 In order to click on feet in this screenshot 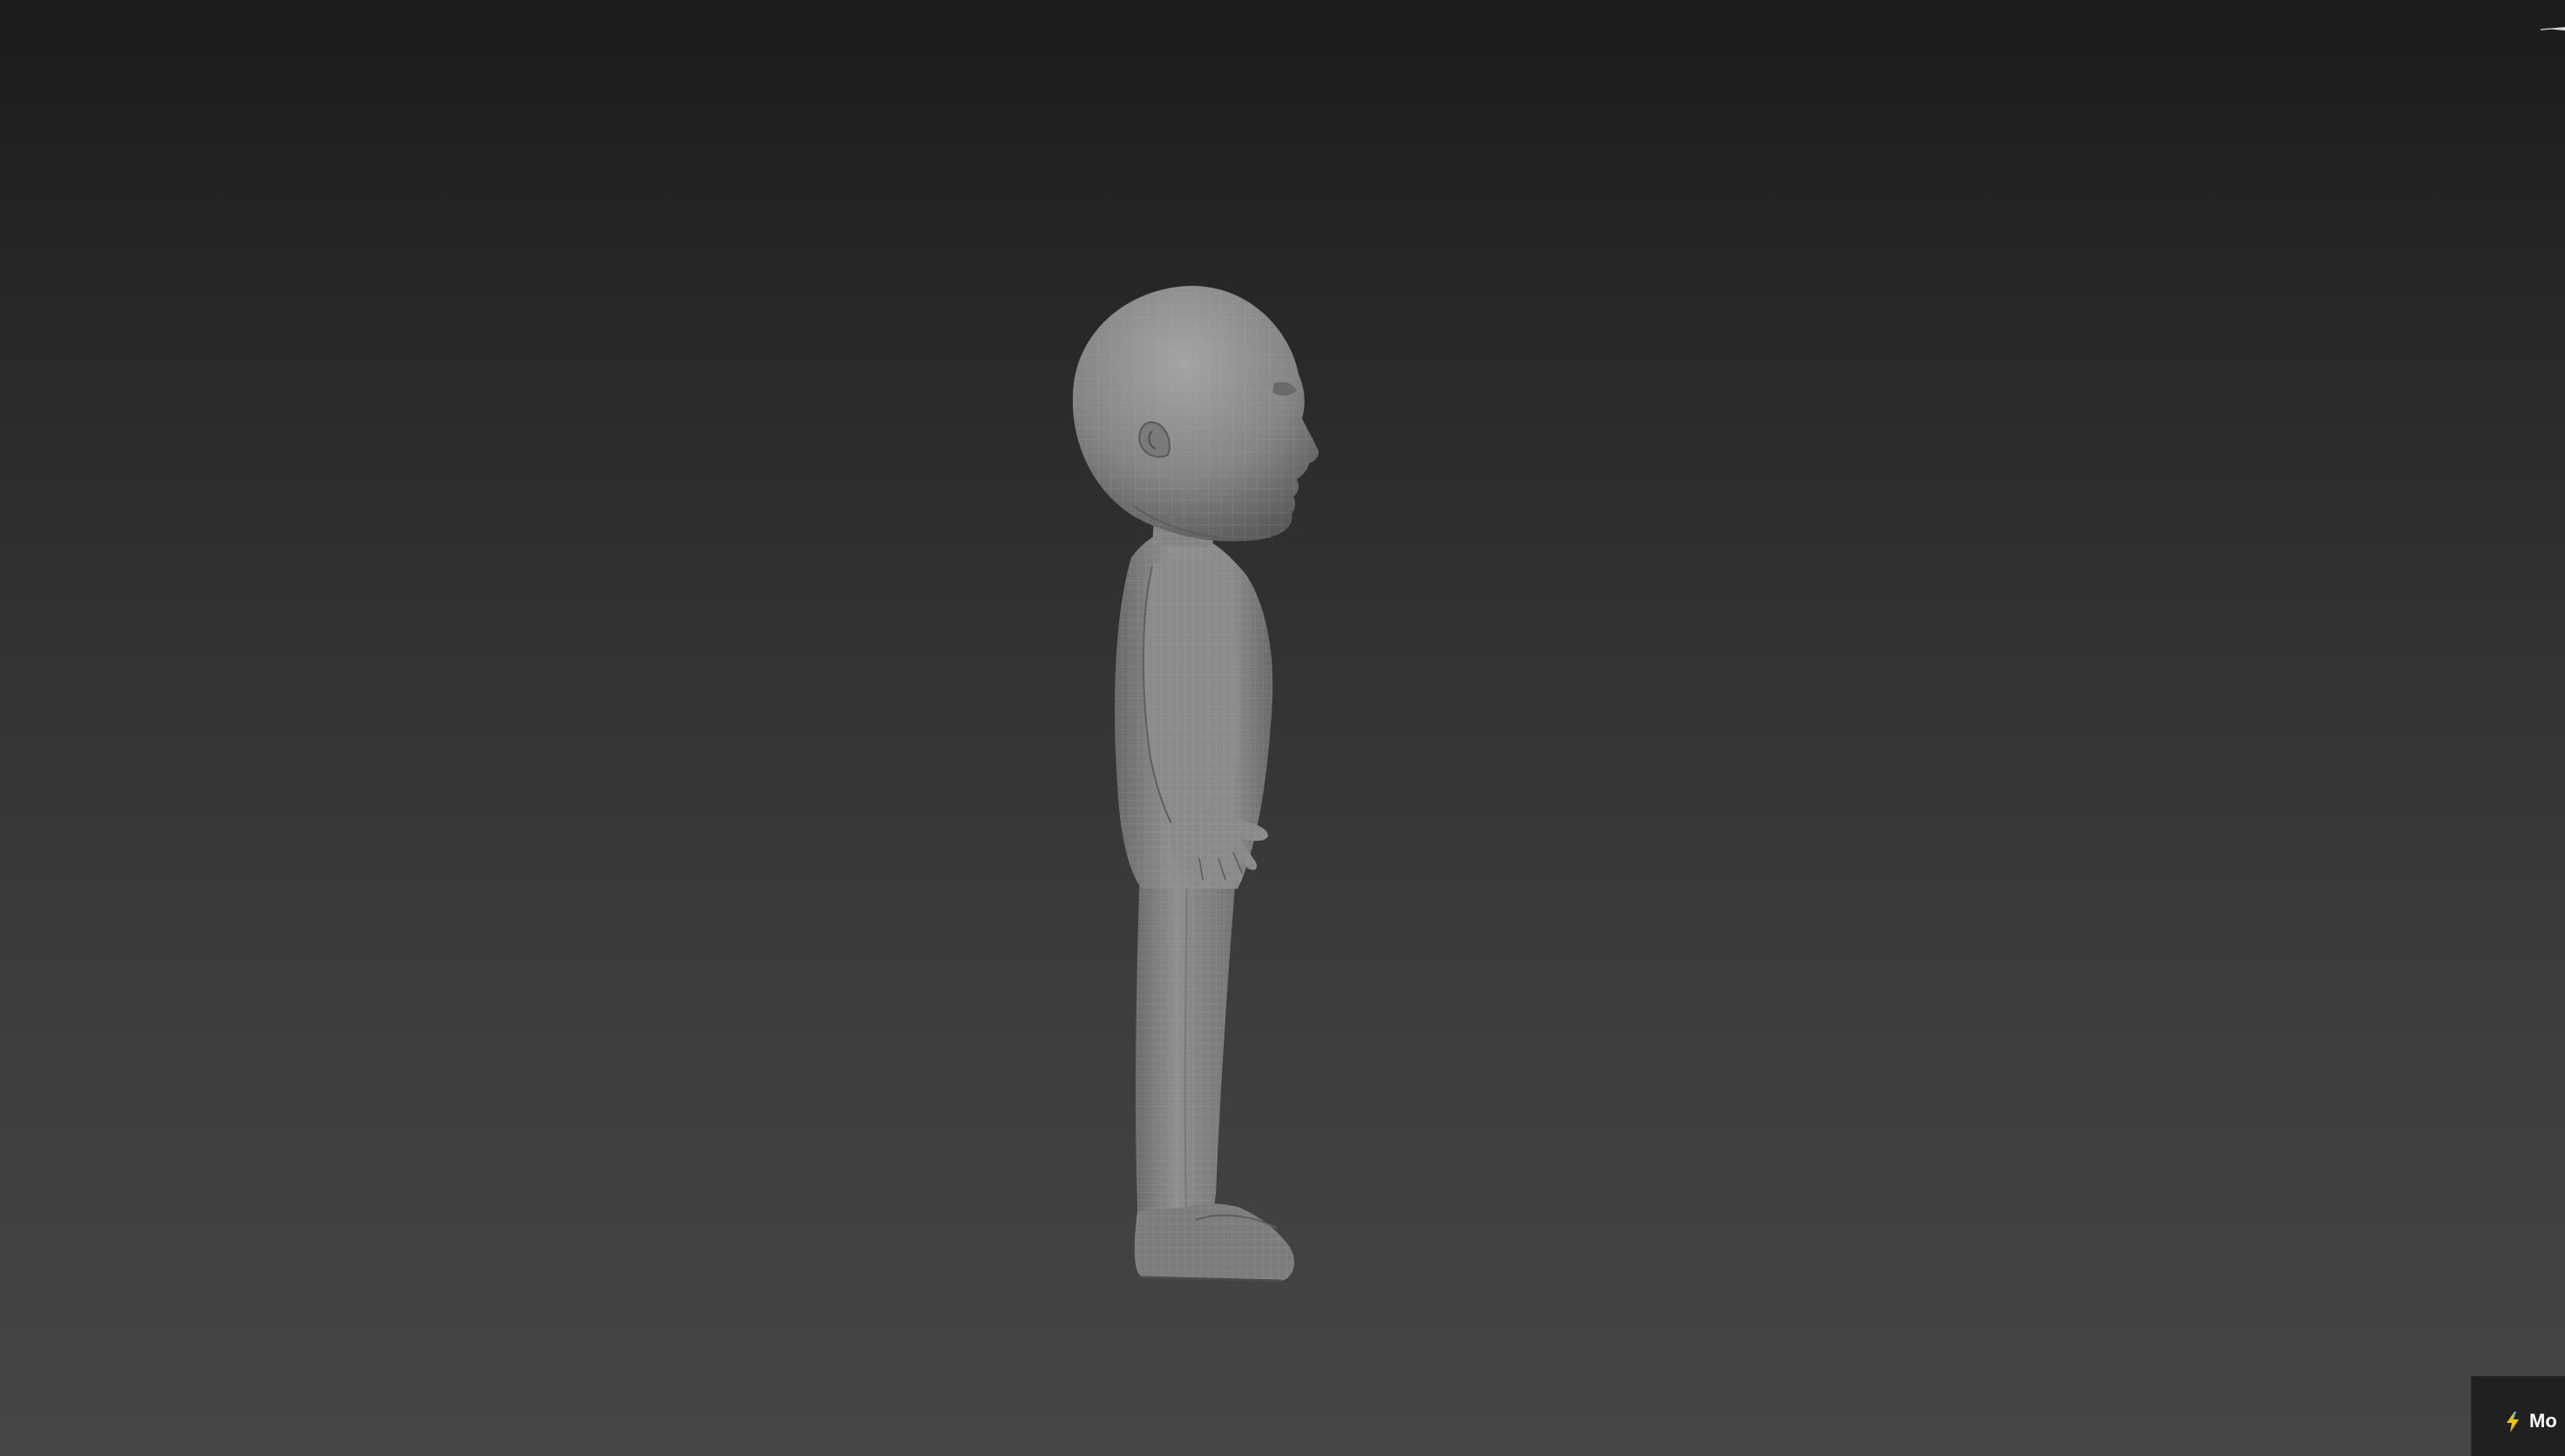, I will do `click(1214, 1243)`.